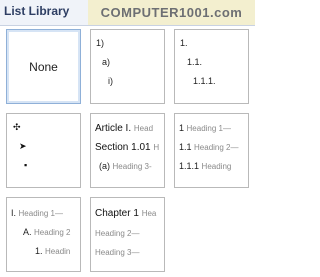  What do you see at coordinates (205, 128) in the screenshot?
I see `list-row: 1 Heading 1—` at bounding box center [205, 128].